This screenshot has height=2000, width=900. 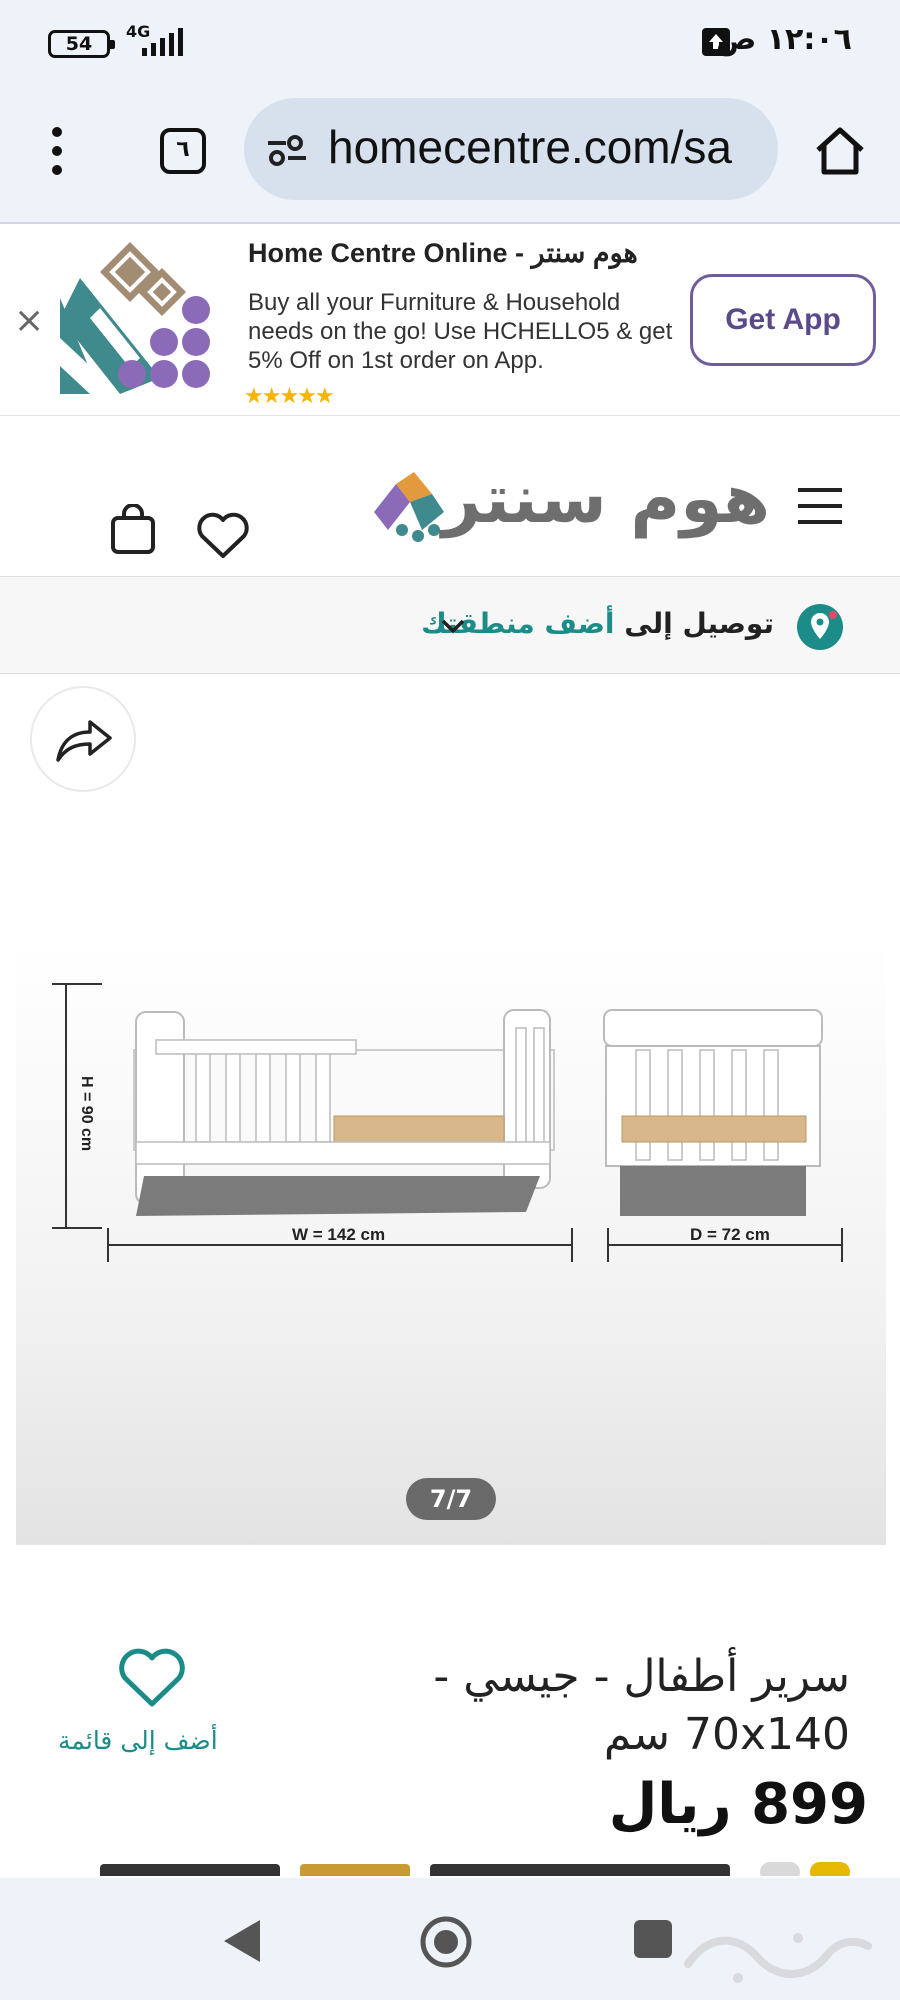 What do you see at coordinates (480, 1869) in the screenshot?
I see `installment-info-partial` at bounding box center [480, 1869].